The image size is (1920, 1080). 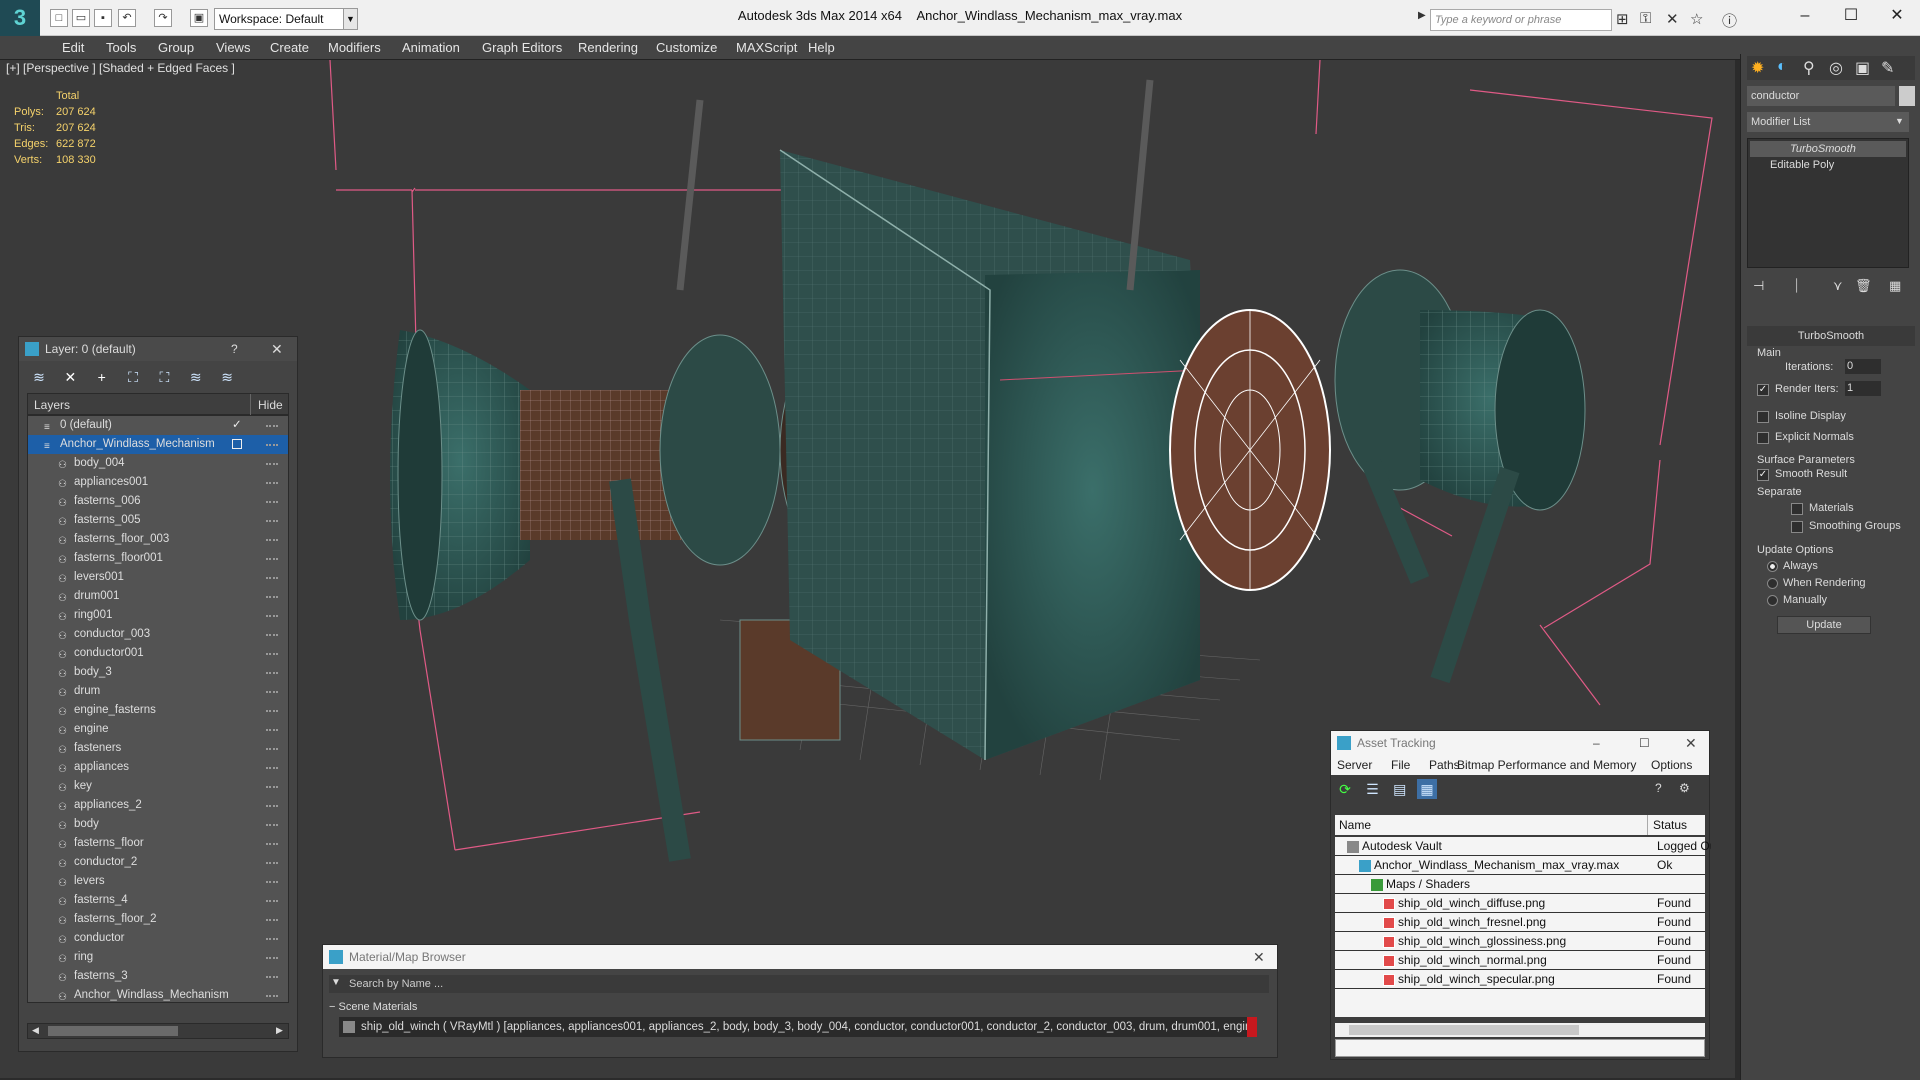 What do you see at coordinates (1520, 865) in the screenshot?
I see `asset-row: Anchor_Windlass_Mechanism_max_vray.max Ok` at bounding box center [1520, 865].